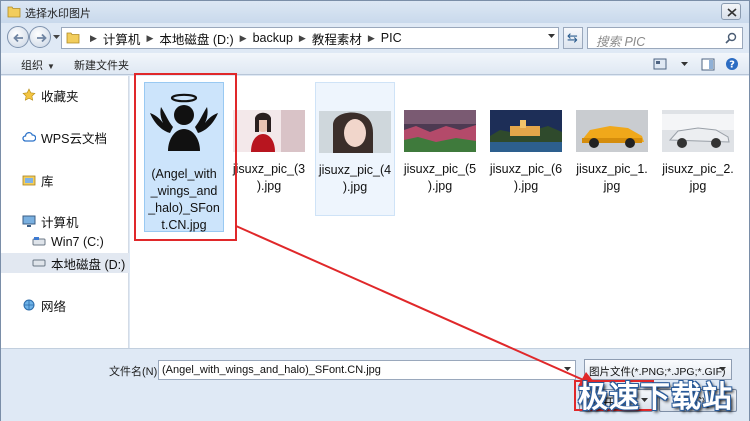 Image resolution: width=750 pixels, height=421 pixels. Describe the element at coordinates (88, 264) in the screenshot. I see `sidebar-item-label: 本地磁盘 (D:)` at that location.